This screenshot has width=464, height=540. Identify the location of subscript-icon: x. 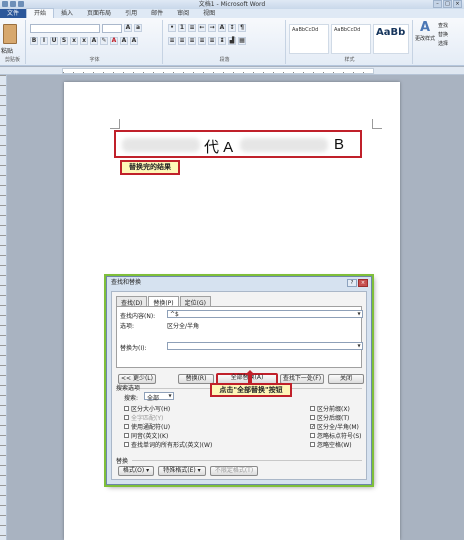
(74, 41).